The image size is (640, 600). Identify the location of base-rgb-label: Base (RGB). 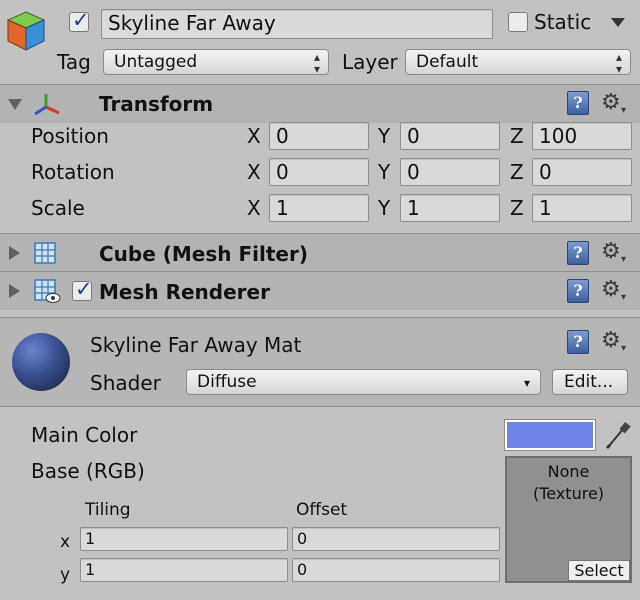
(88, 471).